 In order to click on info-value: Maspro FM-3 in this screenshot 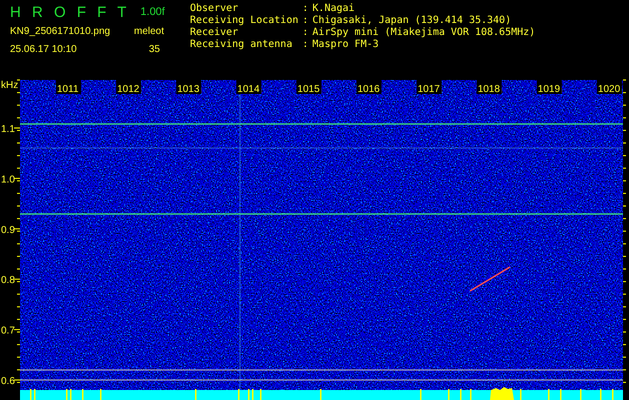, I will do `click(346, 45)`.